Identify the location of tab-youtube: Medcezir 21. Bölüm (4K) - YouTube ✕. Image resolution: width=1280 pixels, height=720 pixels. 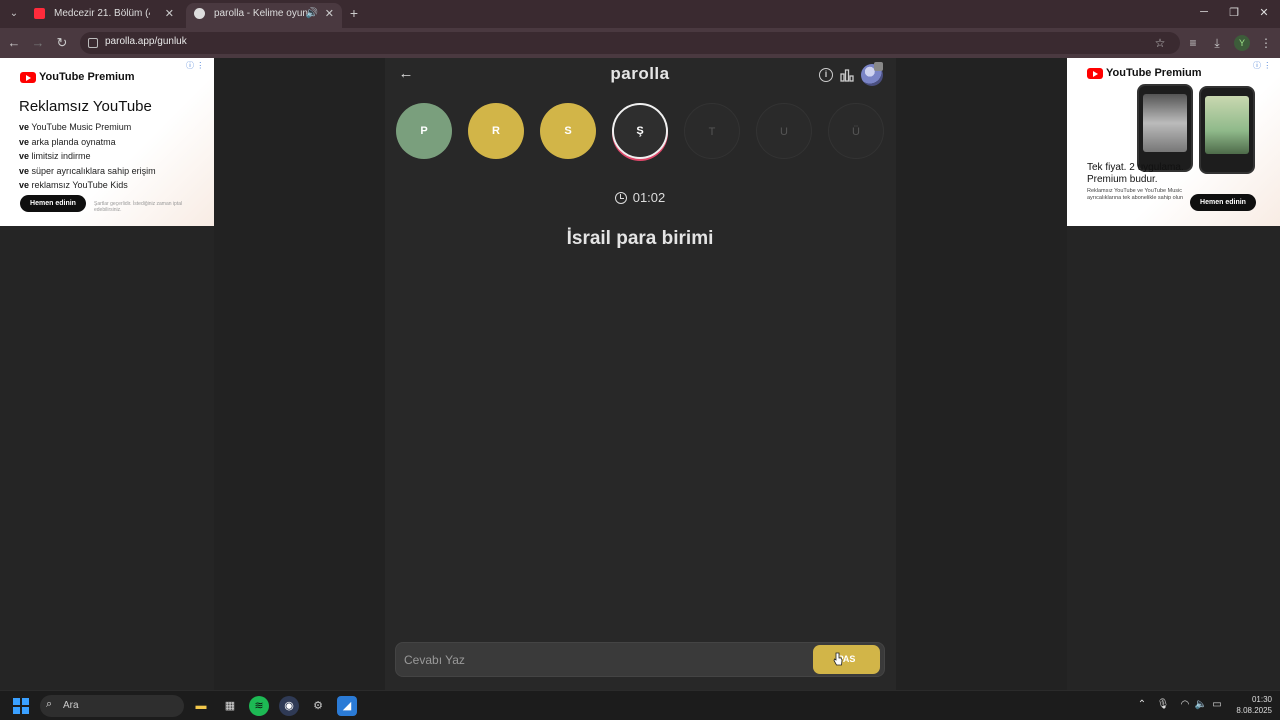
(104, 15).